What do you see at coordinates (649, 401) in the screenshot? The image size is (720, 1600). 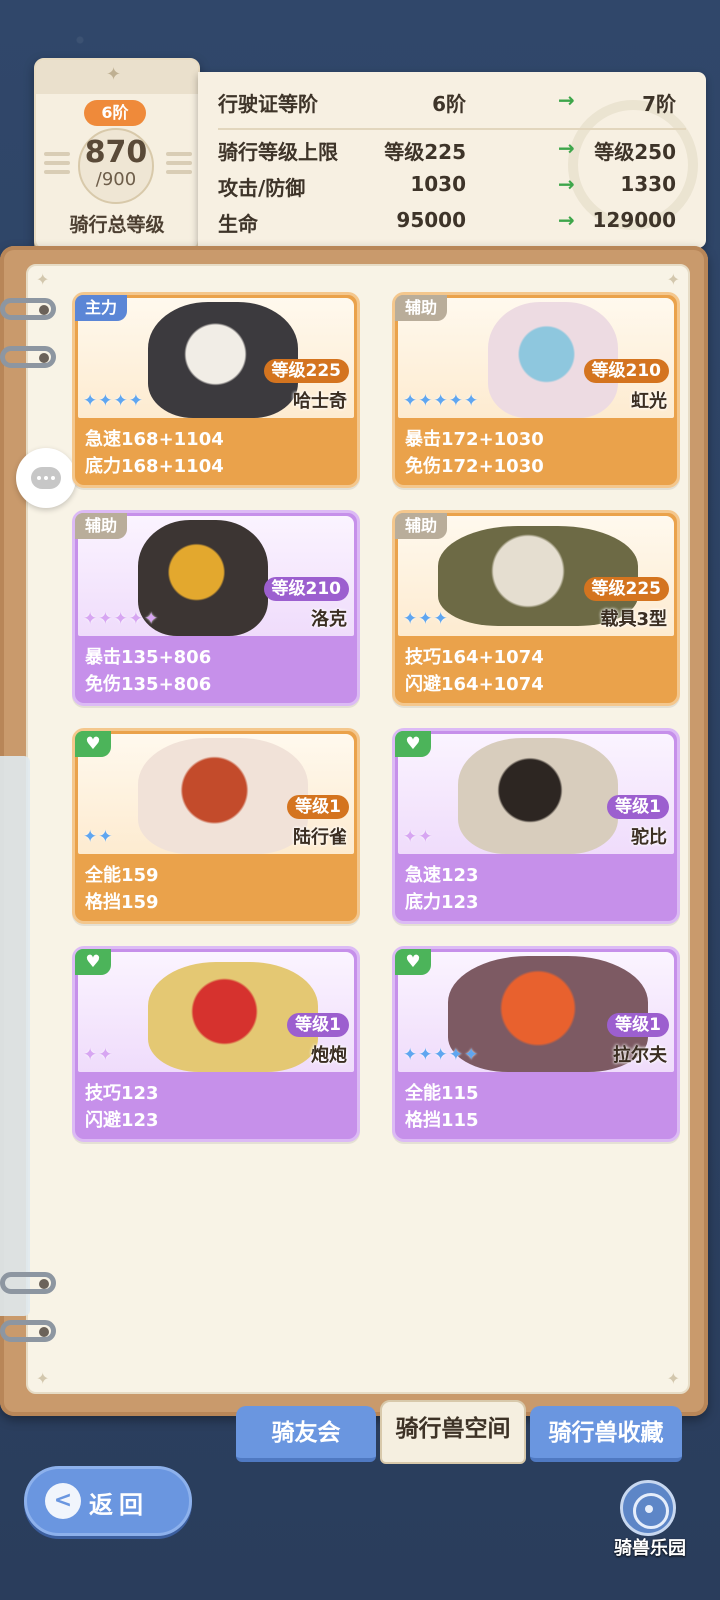 I see `mount-name: 虹光` at bounding box center [649, 401].